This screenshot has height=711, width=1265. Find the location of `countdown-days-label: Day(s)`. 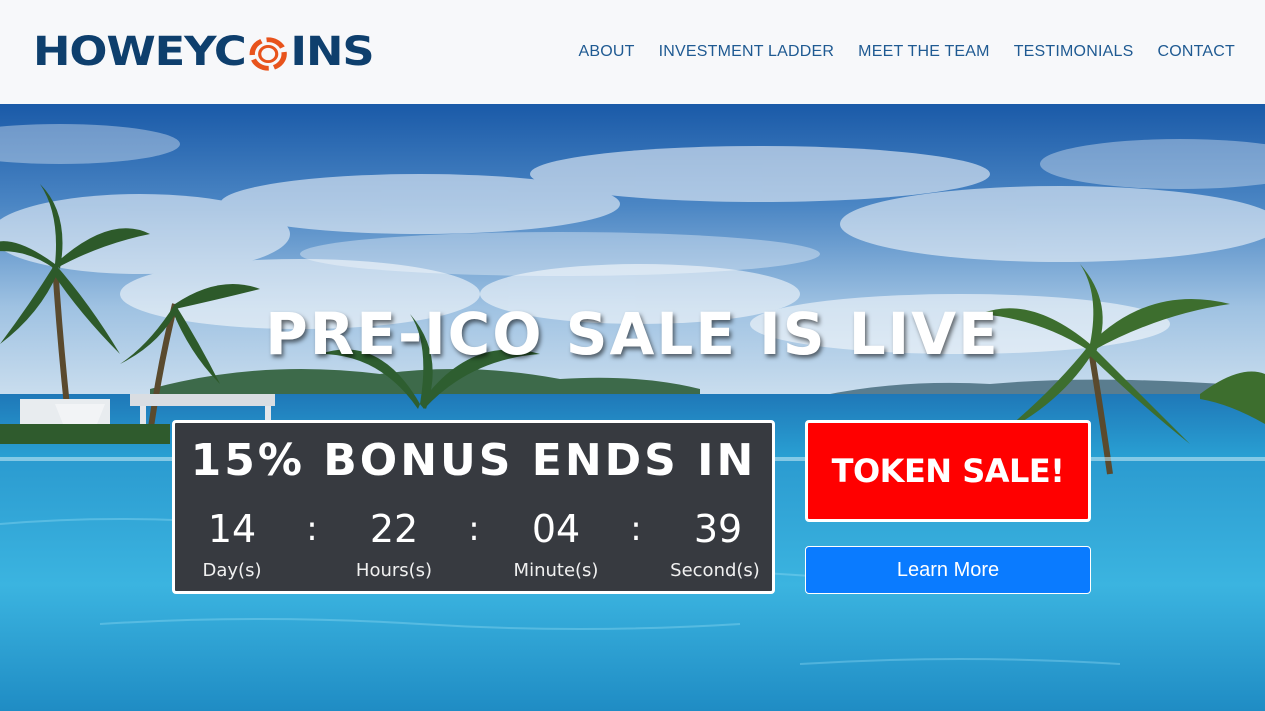

countdown-days-label: Day(s) is located at coordinates (232, 570).